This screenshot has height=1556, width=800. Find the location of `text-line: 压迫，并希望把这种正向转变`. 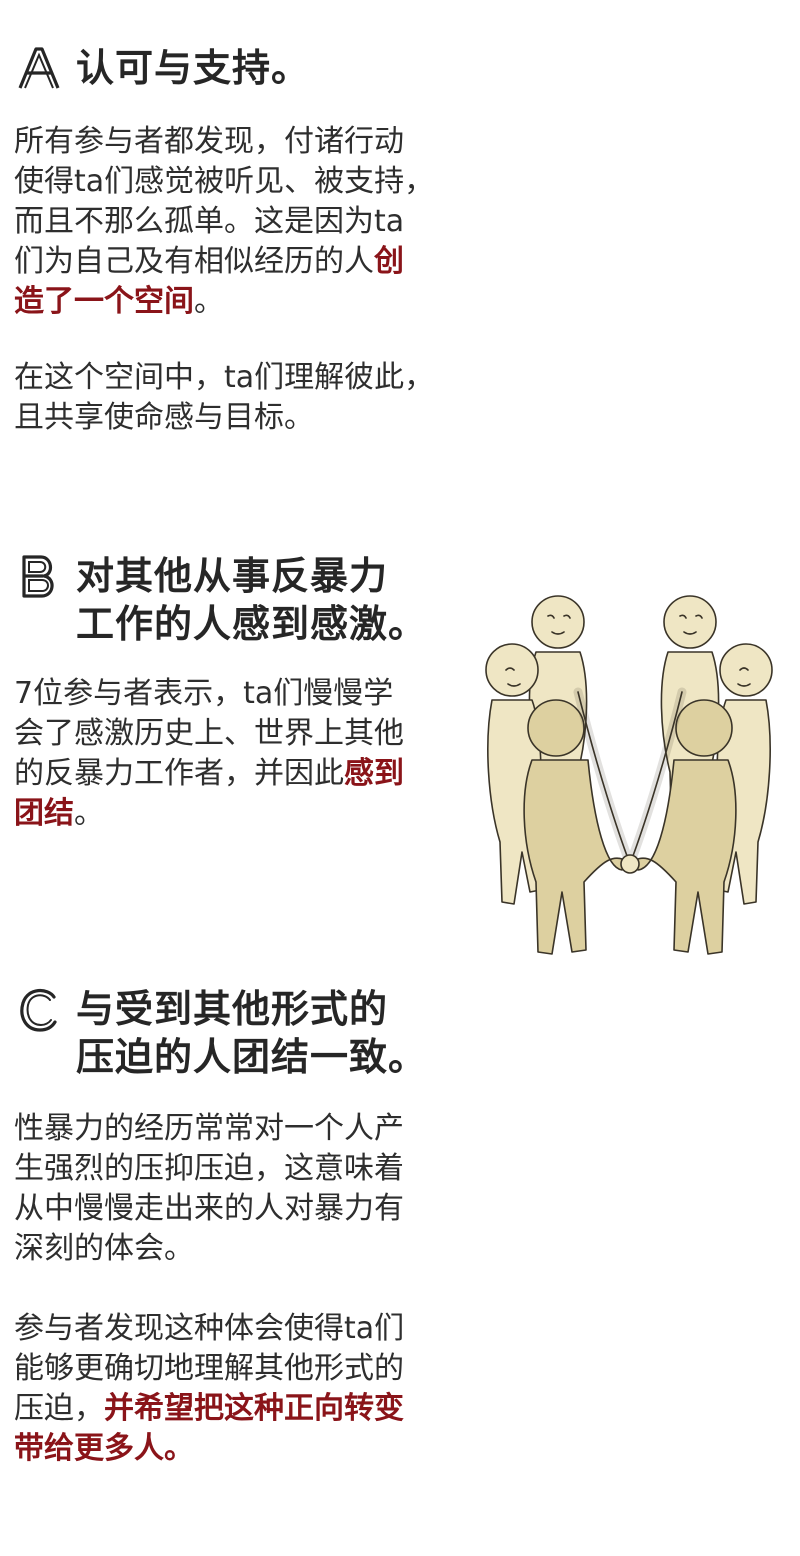

text-line: 压迫，并希望把这种正向转变 is located at coordinates (244, 1409).